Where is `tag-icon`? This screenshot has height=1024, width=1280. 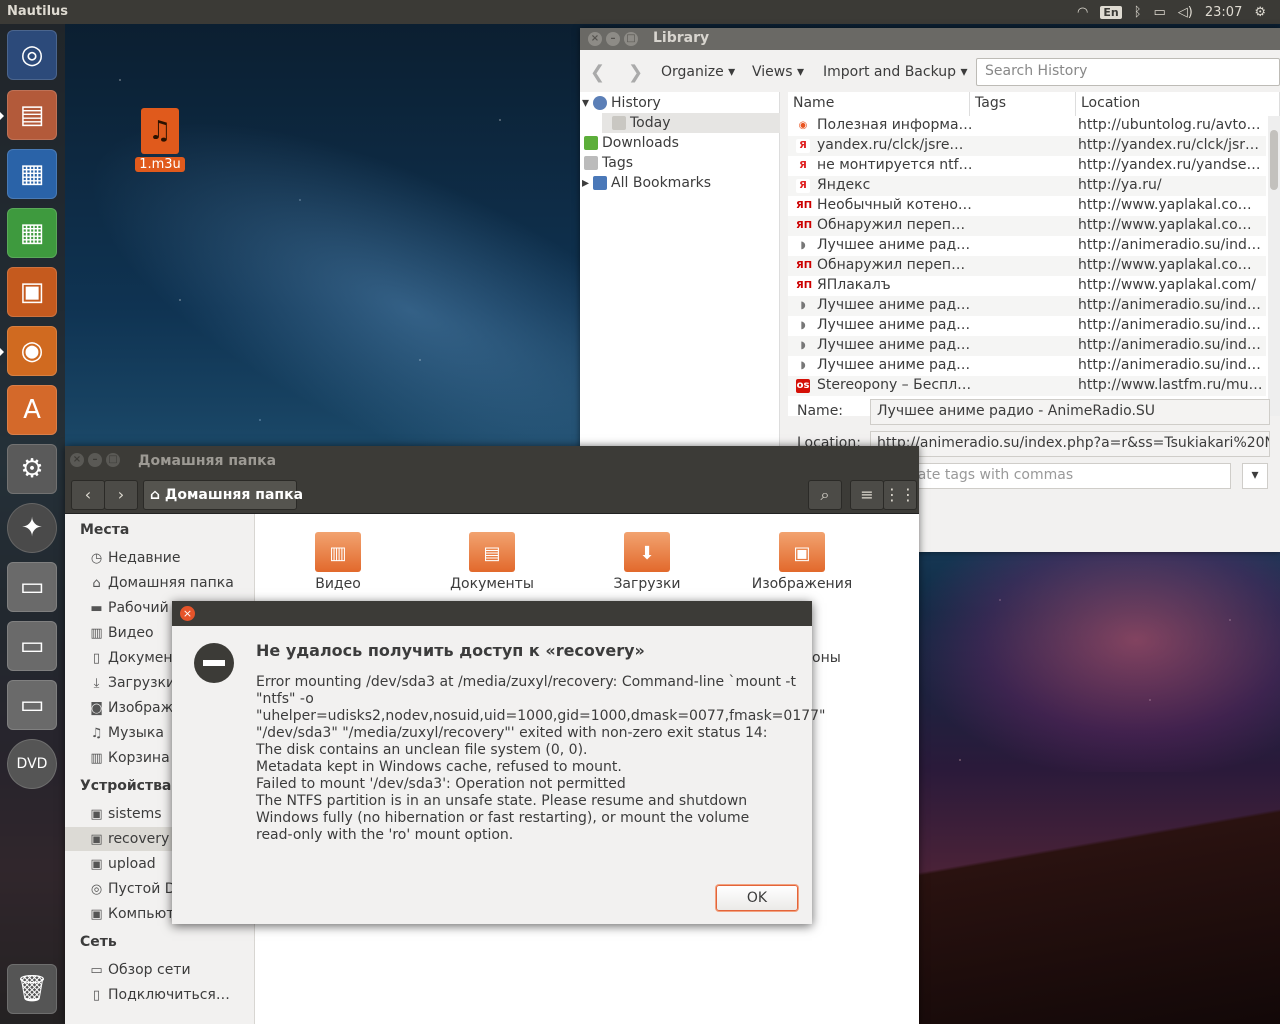
tag-icon is located at coordinates (591, 163).